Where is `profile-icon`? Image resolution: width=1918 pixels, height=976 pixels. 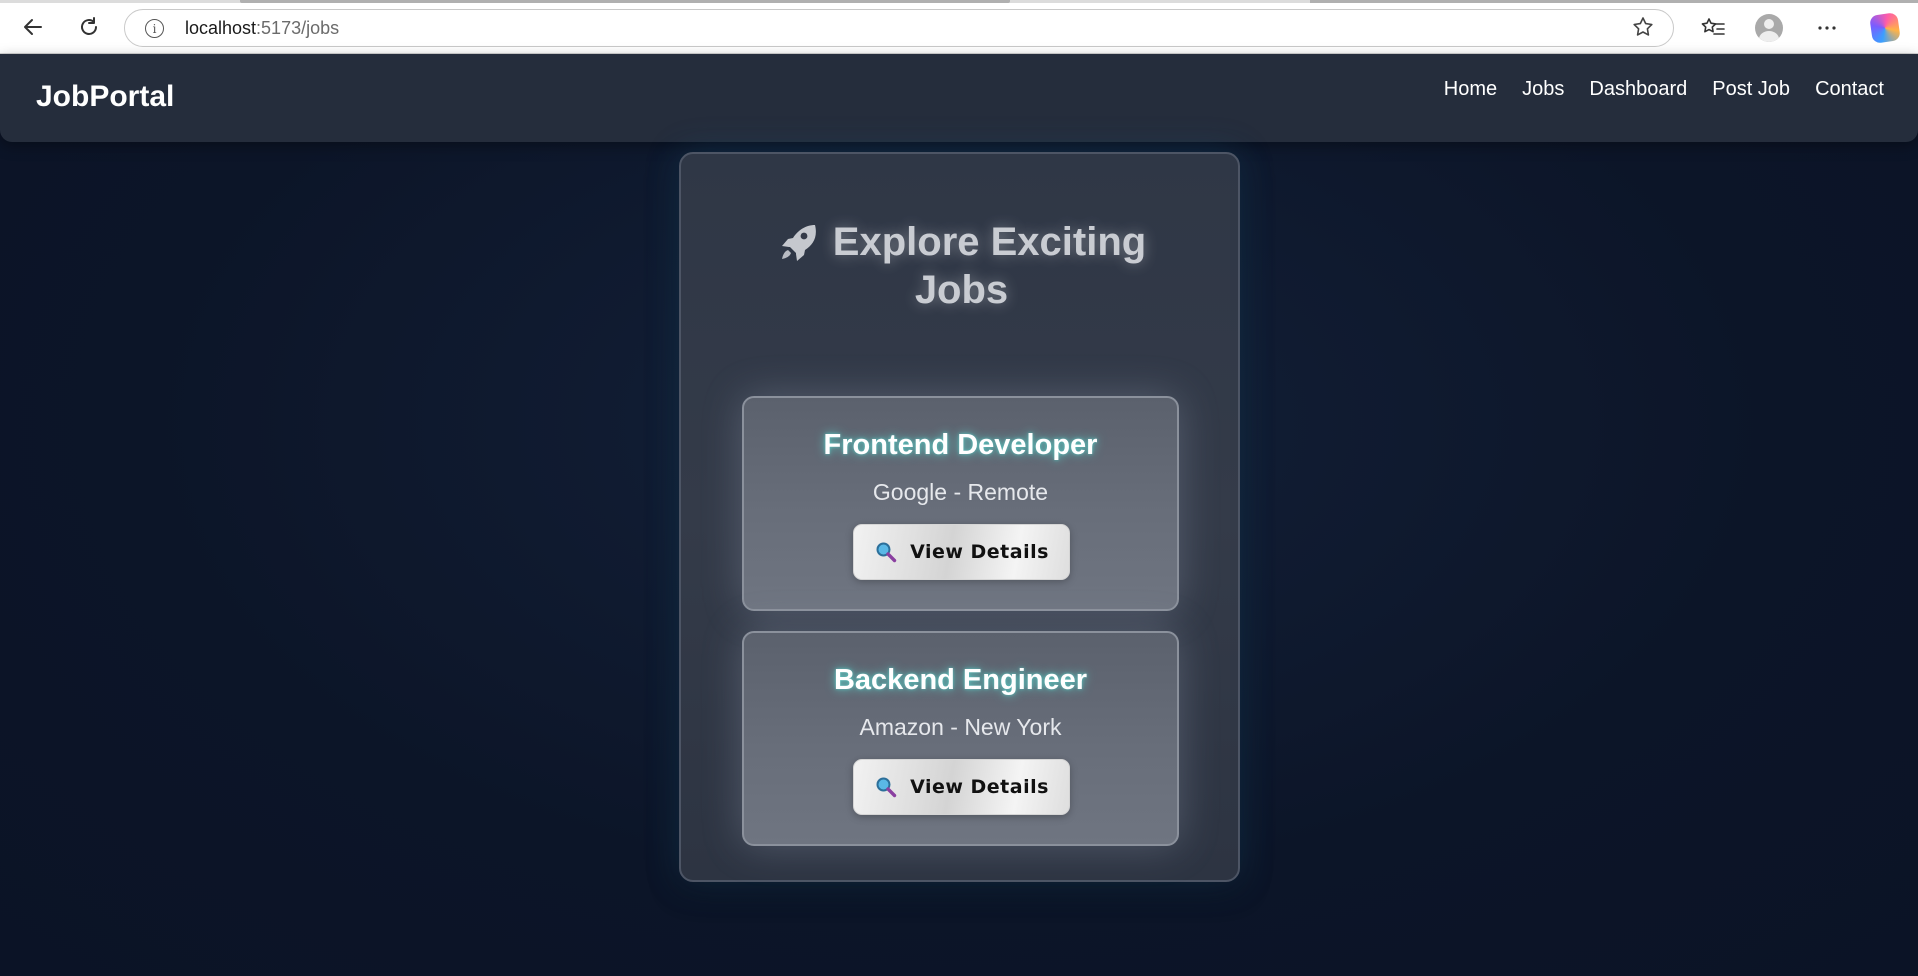
profile-icon is located at coordinates (1769, 28).